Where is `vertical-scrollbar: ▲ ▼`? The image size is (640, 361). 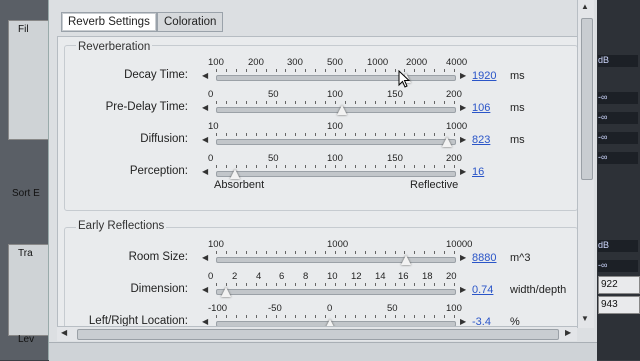 vertical-scrollbar: ▲ ▼ is located at coordinates (585, 164).